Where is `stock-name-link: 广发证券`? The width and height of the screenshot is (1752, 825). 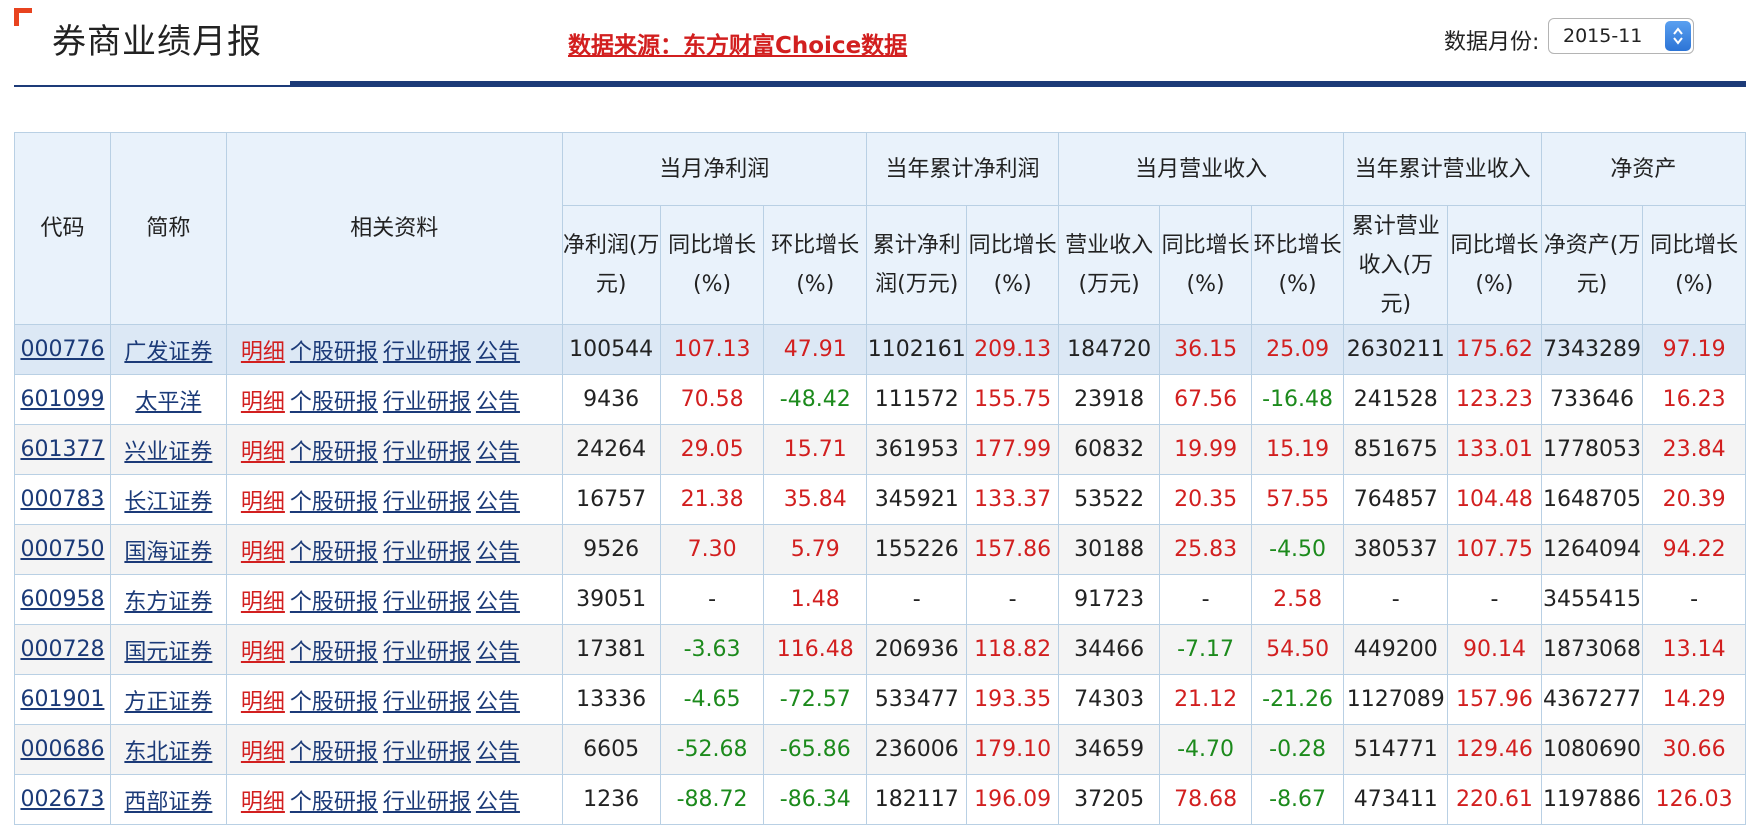
stock-name-link: 广发证券 is located at coordinates (168, 352).